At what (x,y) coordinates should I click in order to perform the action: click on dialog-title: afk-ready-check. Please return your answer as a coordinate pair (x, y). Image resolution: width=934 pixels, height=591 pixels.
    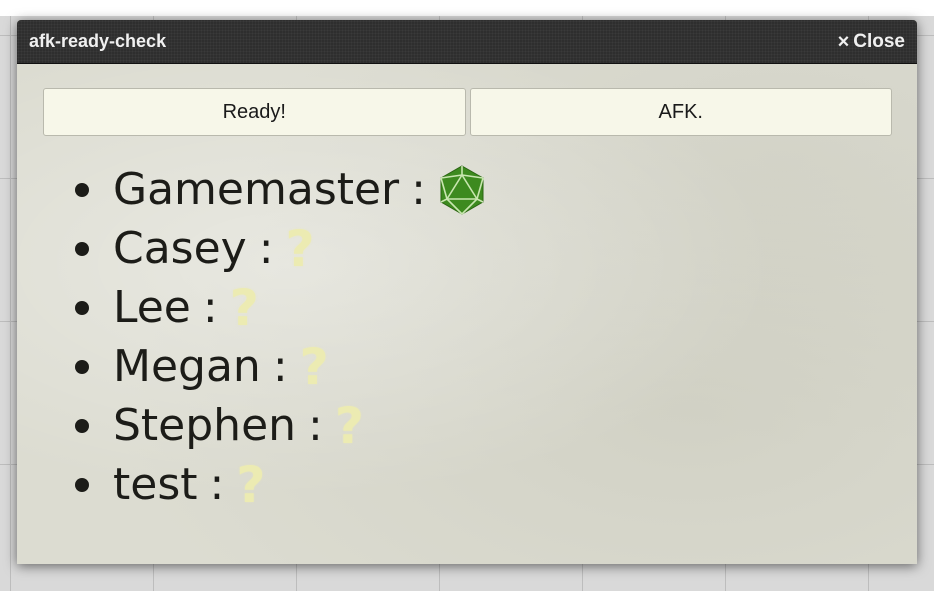
    Looking at the image, I should click on (98, 41).